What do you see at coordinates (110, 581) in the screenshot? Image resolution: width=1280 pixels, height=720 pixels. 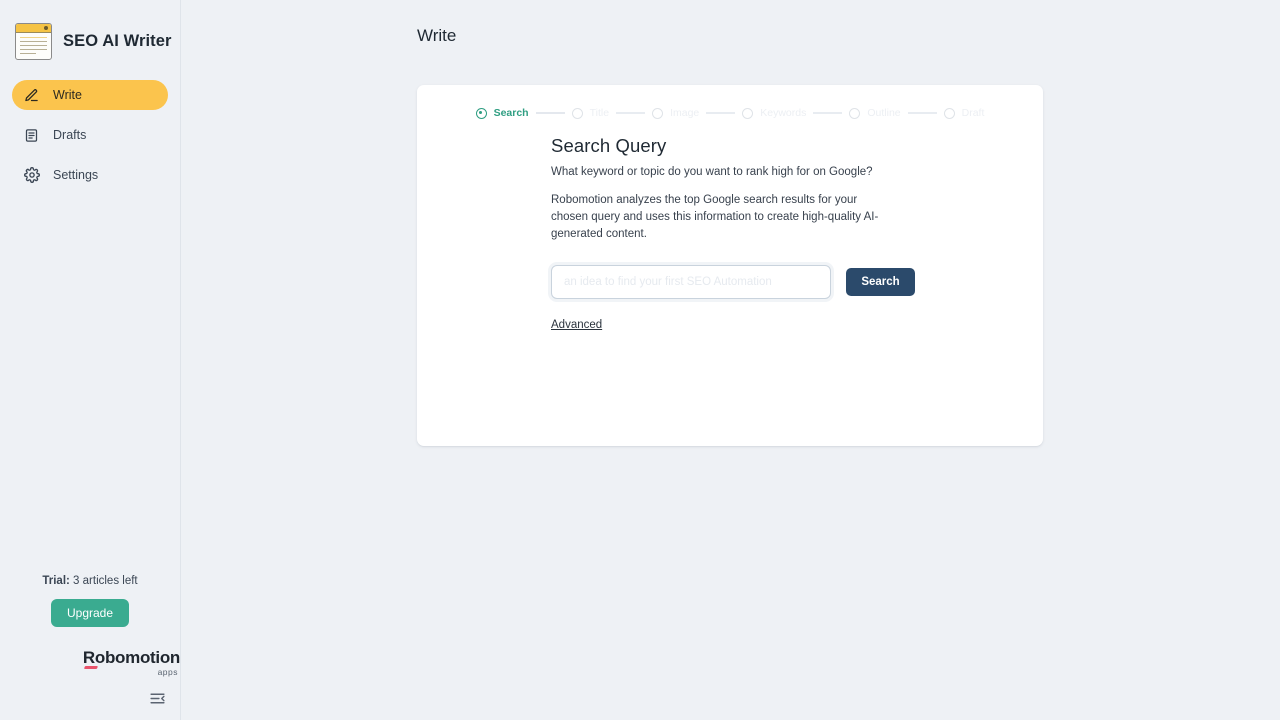 I see `trial-suffix: articles left` at bounding box center [110, 581].